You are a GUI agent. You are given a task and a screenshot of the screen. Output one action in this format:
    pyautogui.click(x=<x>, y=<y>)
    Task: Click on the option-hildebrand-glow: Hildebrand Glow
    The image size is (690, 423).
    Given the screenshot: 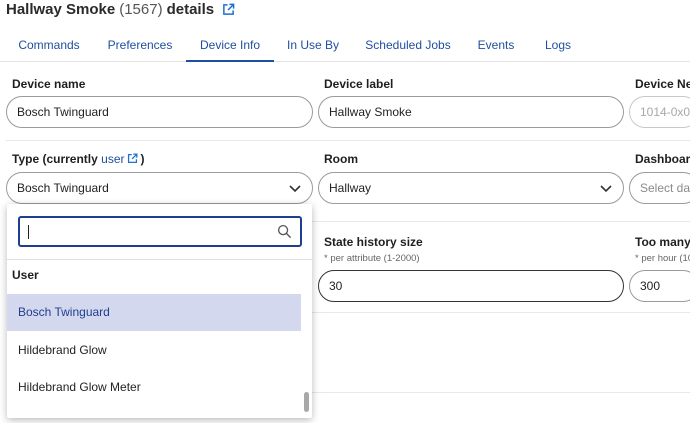 What is the action you would take?
    pyautogui.click(x=154, y=350)
    